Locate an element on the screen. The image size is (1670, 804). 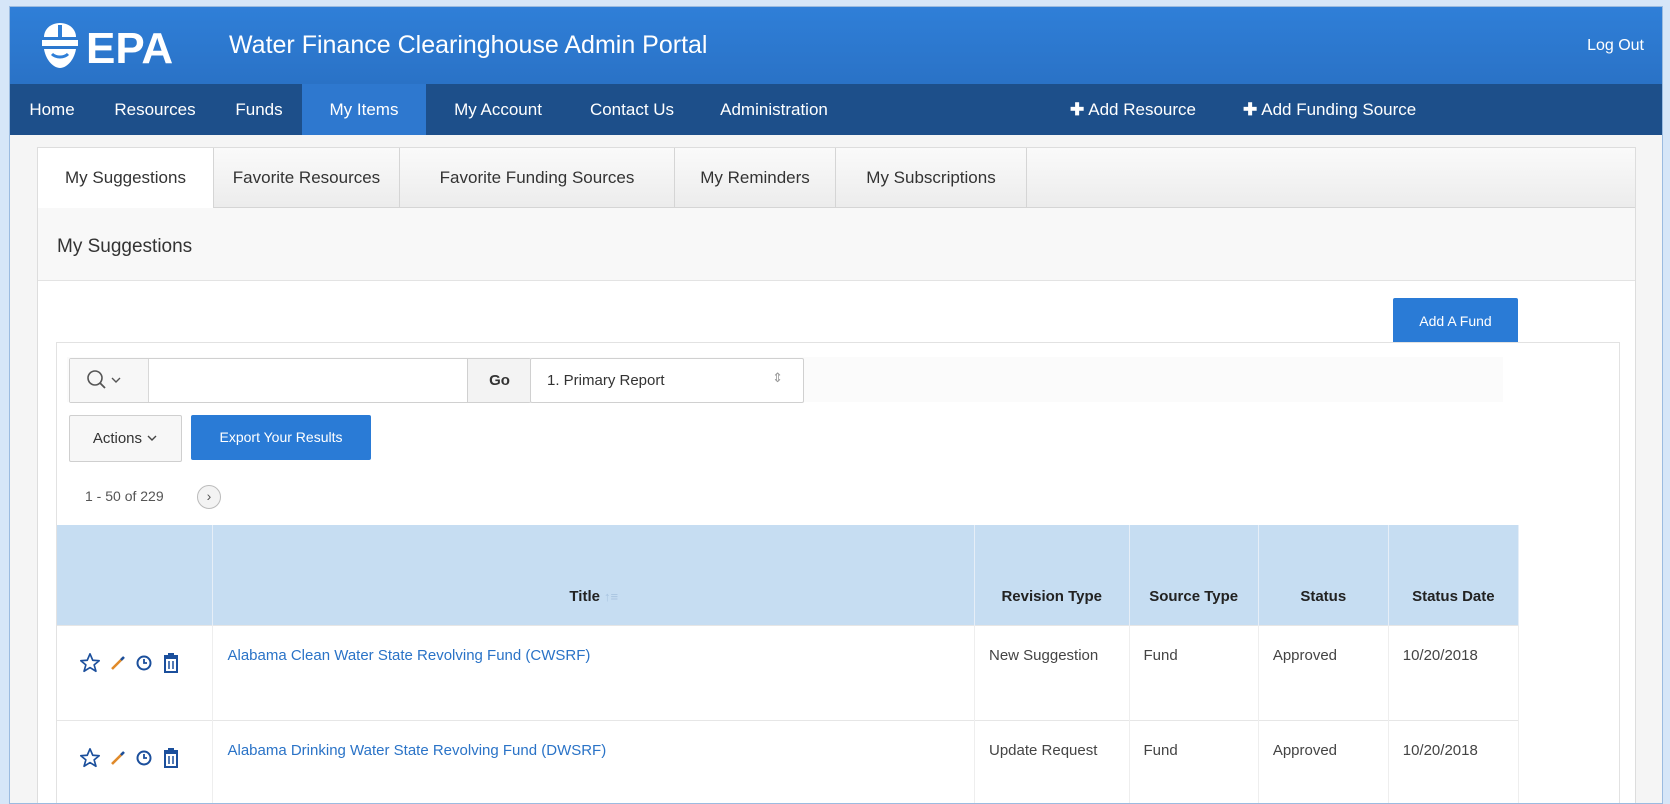
select-arrows-icon: ⇕ is located at coordinates (777, 377).